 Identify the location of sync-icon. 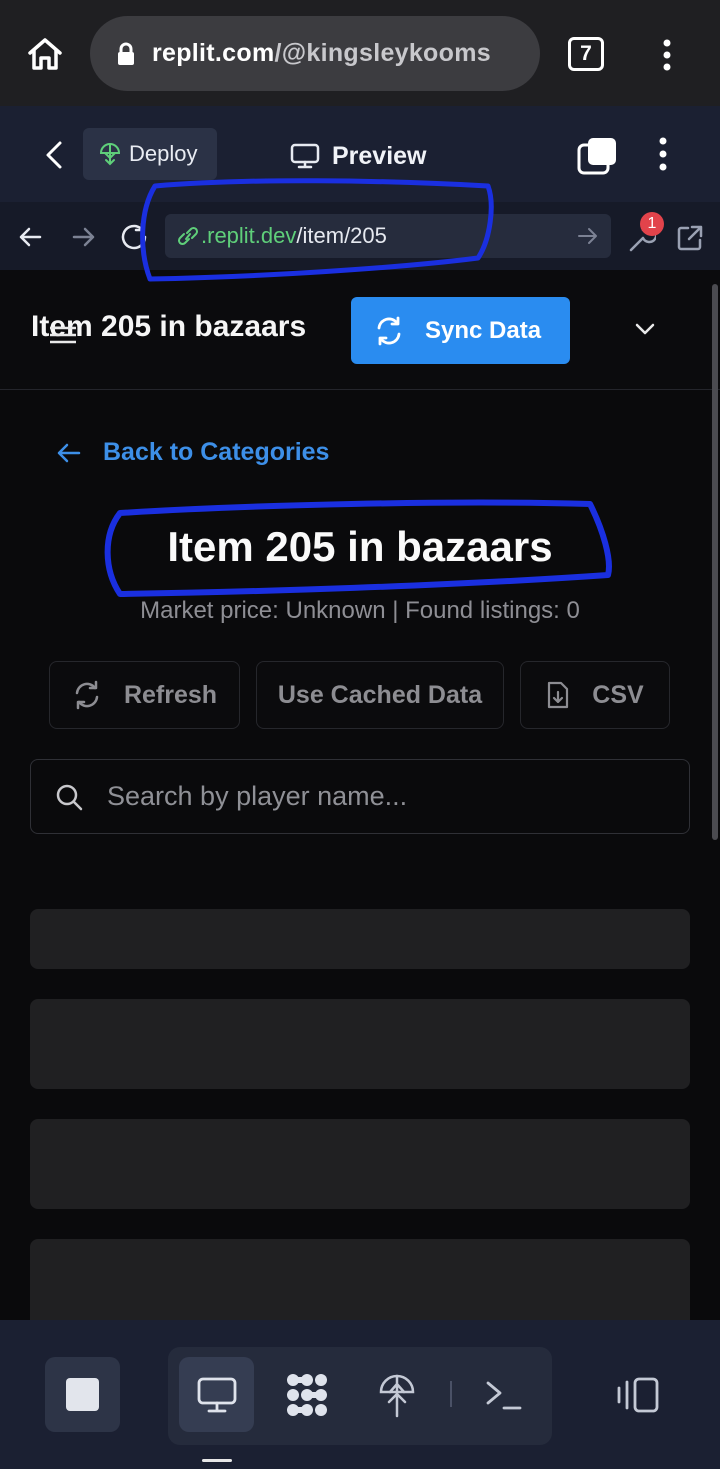
(389, 330).